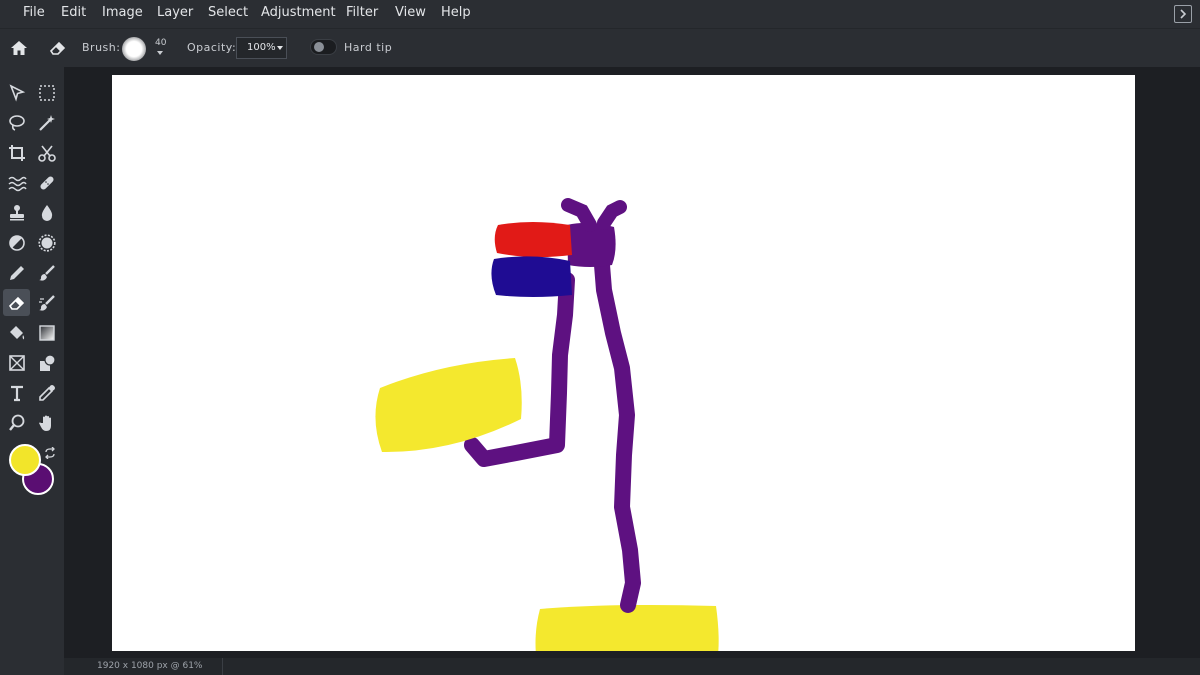 The width and height of the screenshot is (1200, 675). I want to click on hand-icon, so click(44, 423).